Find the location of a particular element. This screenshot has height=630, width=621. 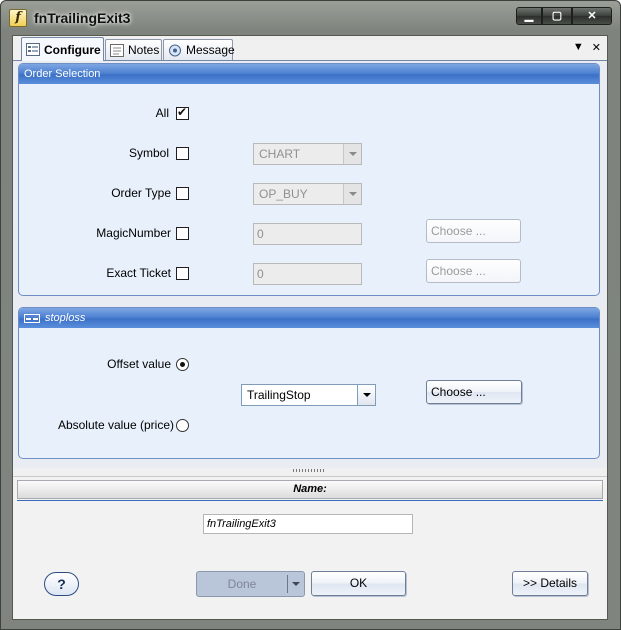

app-function-icon: f is located at coordinates (18, 18).